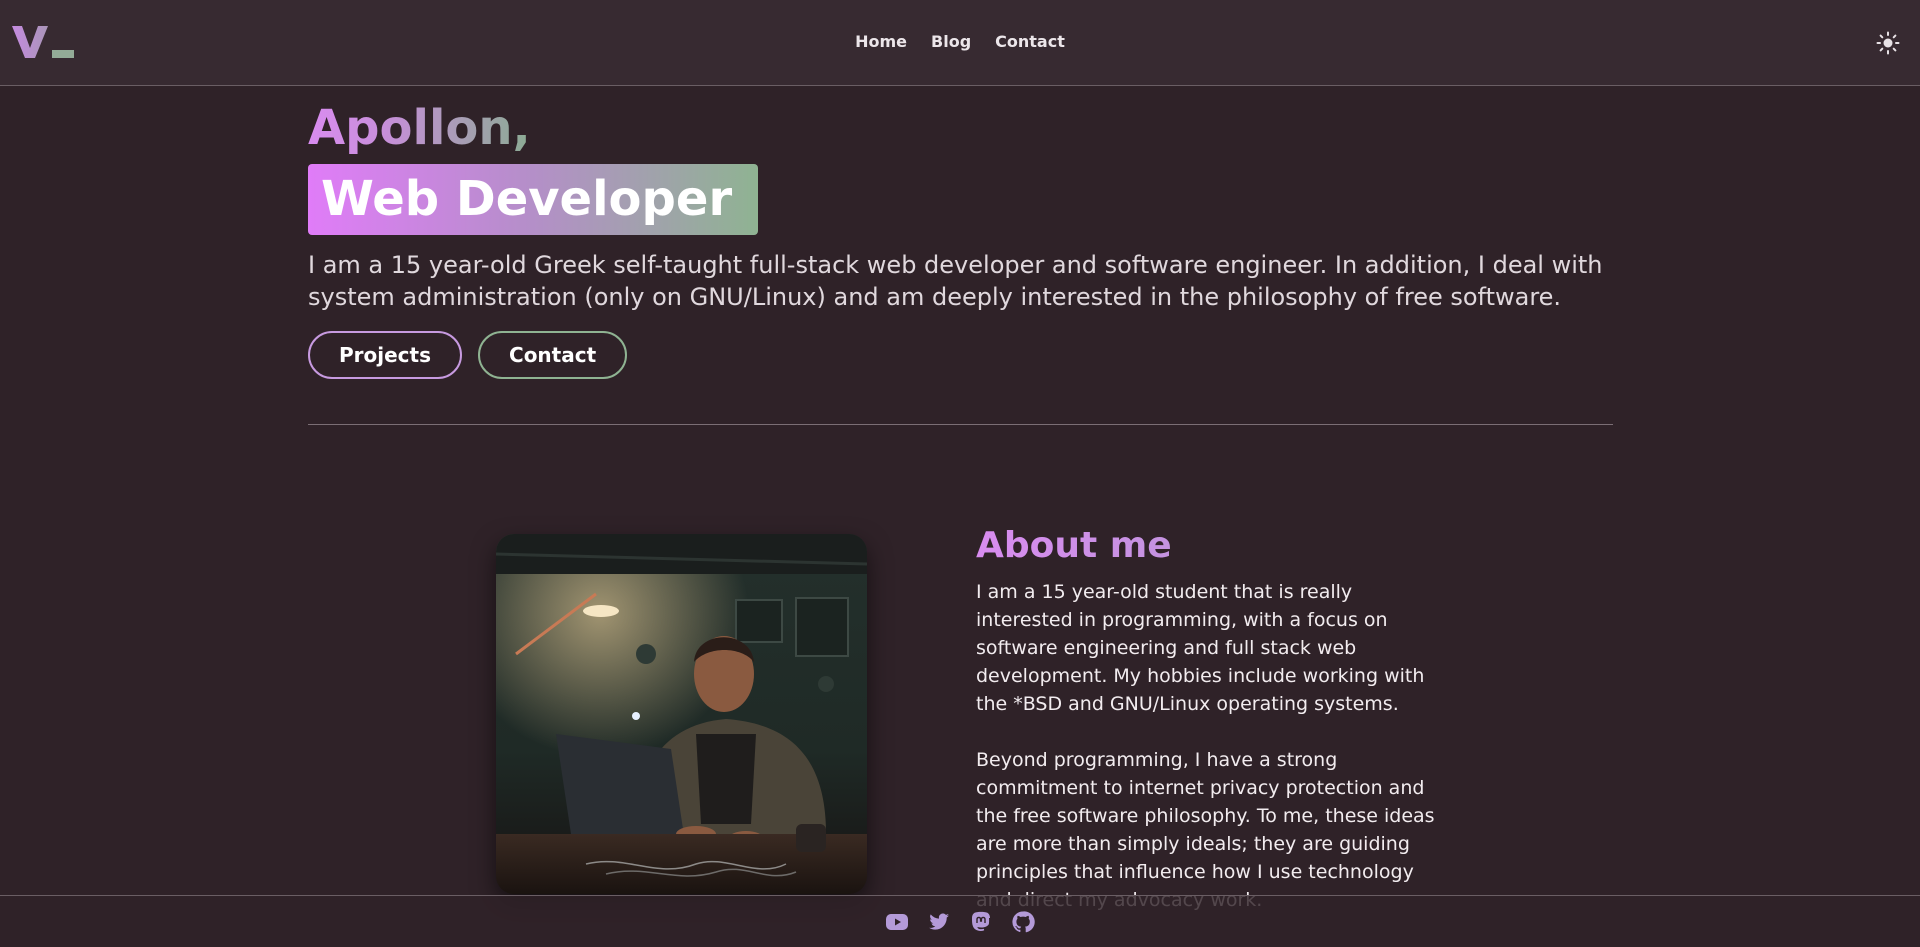 This screenshot has width=1920, height=947. I want to click on developer-photo, so click(681, 714).